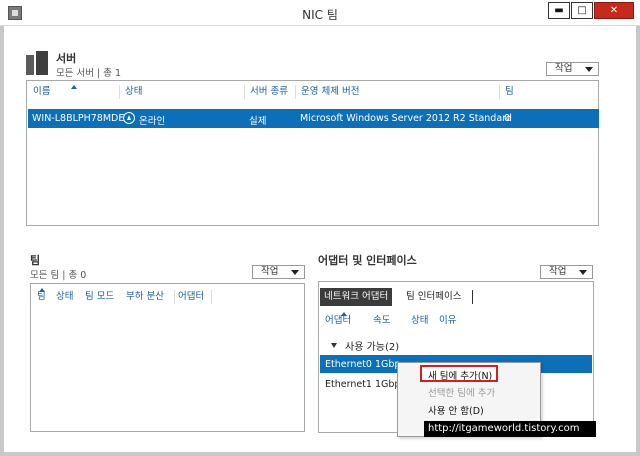  I want to click on online-status-icon, so click(129, 118).